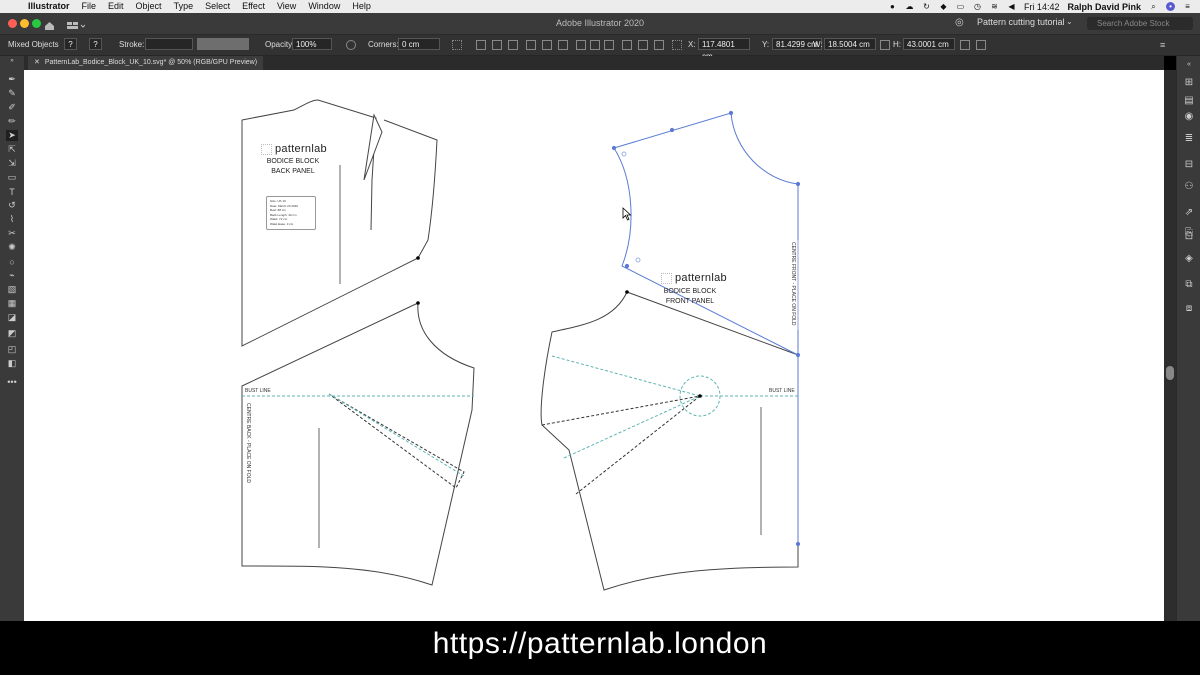  What do you see at coordinates (1189, 116) in the screenshot?
I see `swatches-panel-icon: ◉` at bounding box center [1189, 116].